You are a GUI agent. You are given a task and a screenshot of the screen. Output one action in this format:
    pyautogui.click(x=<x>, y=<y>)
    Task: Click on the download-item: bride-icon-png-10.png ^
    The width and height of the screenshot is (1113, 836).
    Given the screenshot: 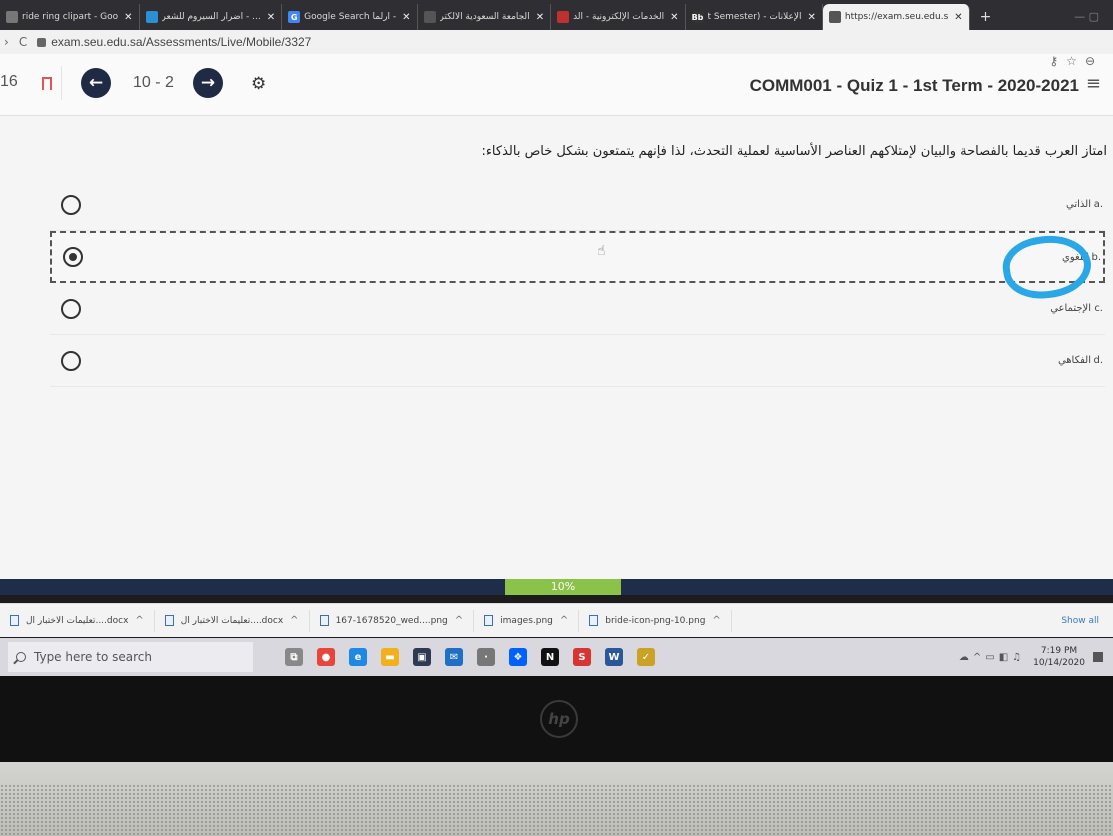 What is the action you would take?
    pyautogui.click(x=655, y=620)
    